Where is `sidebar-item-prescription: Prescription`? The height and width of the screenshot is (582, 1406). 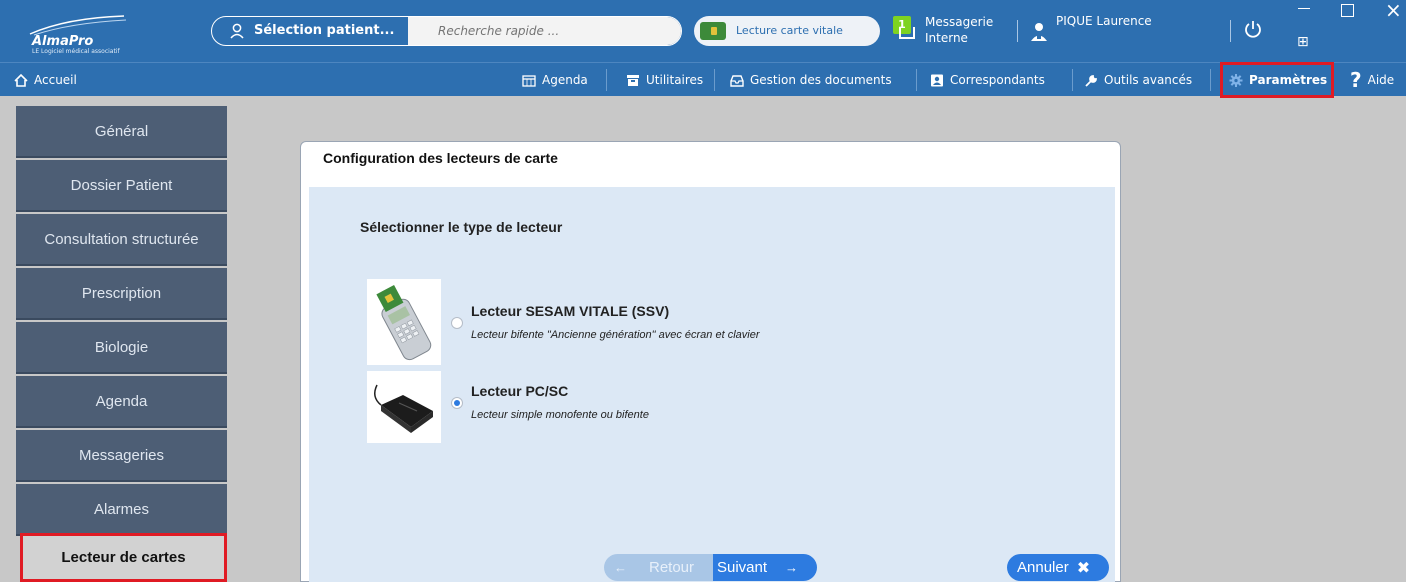
sidebar-item-prescription: Prescription is located at coordinates (121, 294).